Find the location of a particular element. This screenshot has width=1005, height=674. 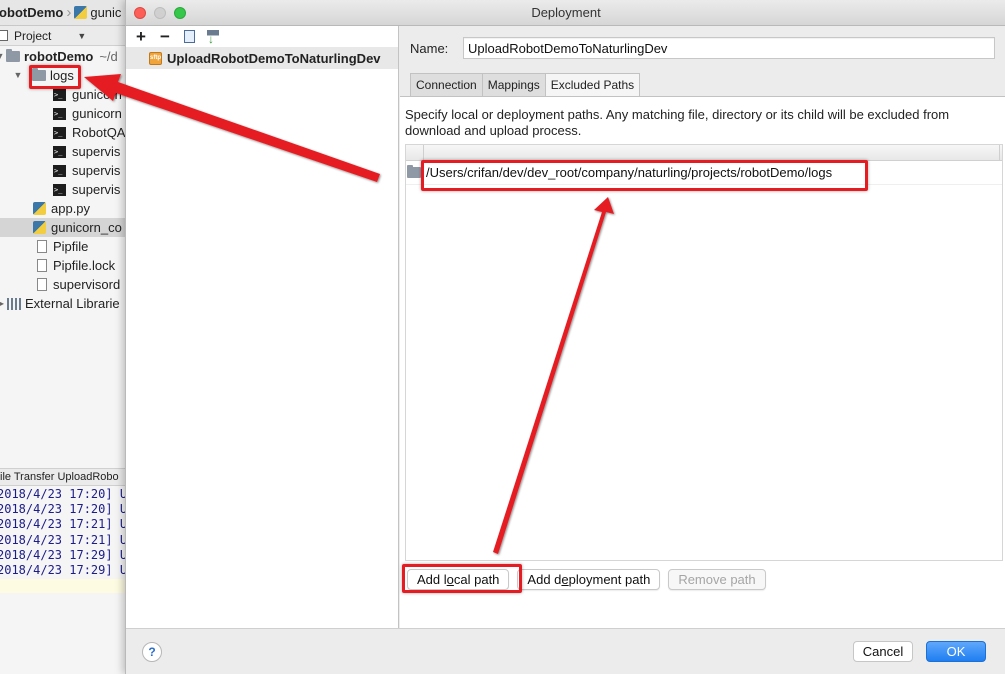

add-local-path-button: Add local path is located at coordinates (458, 579).